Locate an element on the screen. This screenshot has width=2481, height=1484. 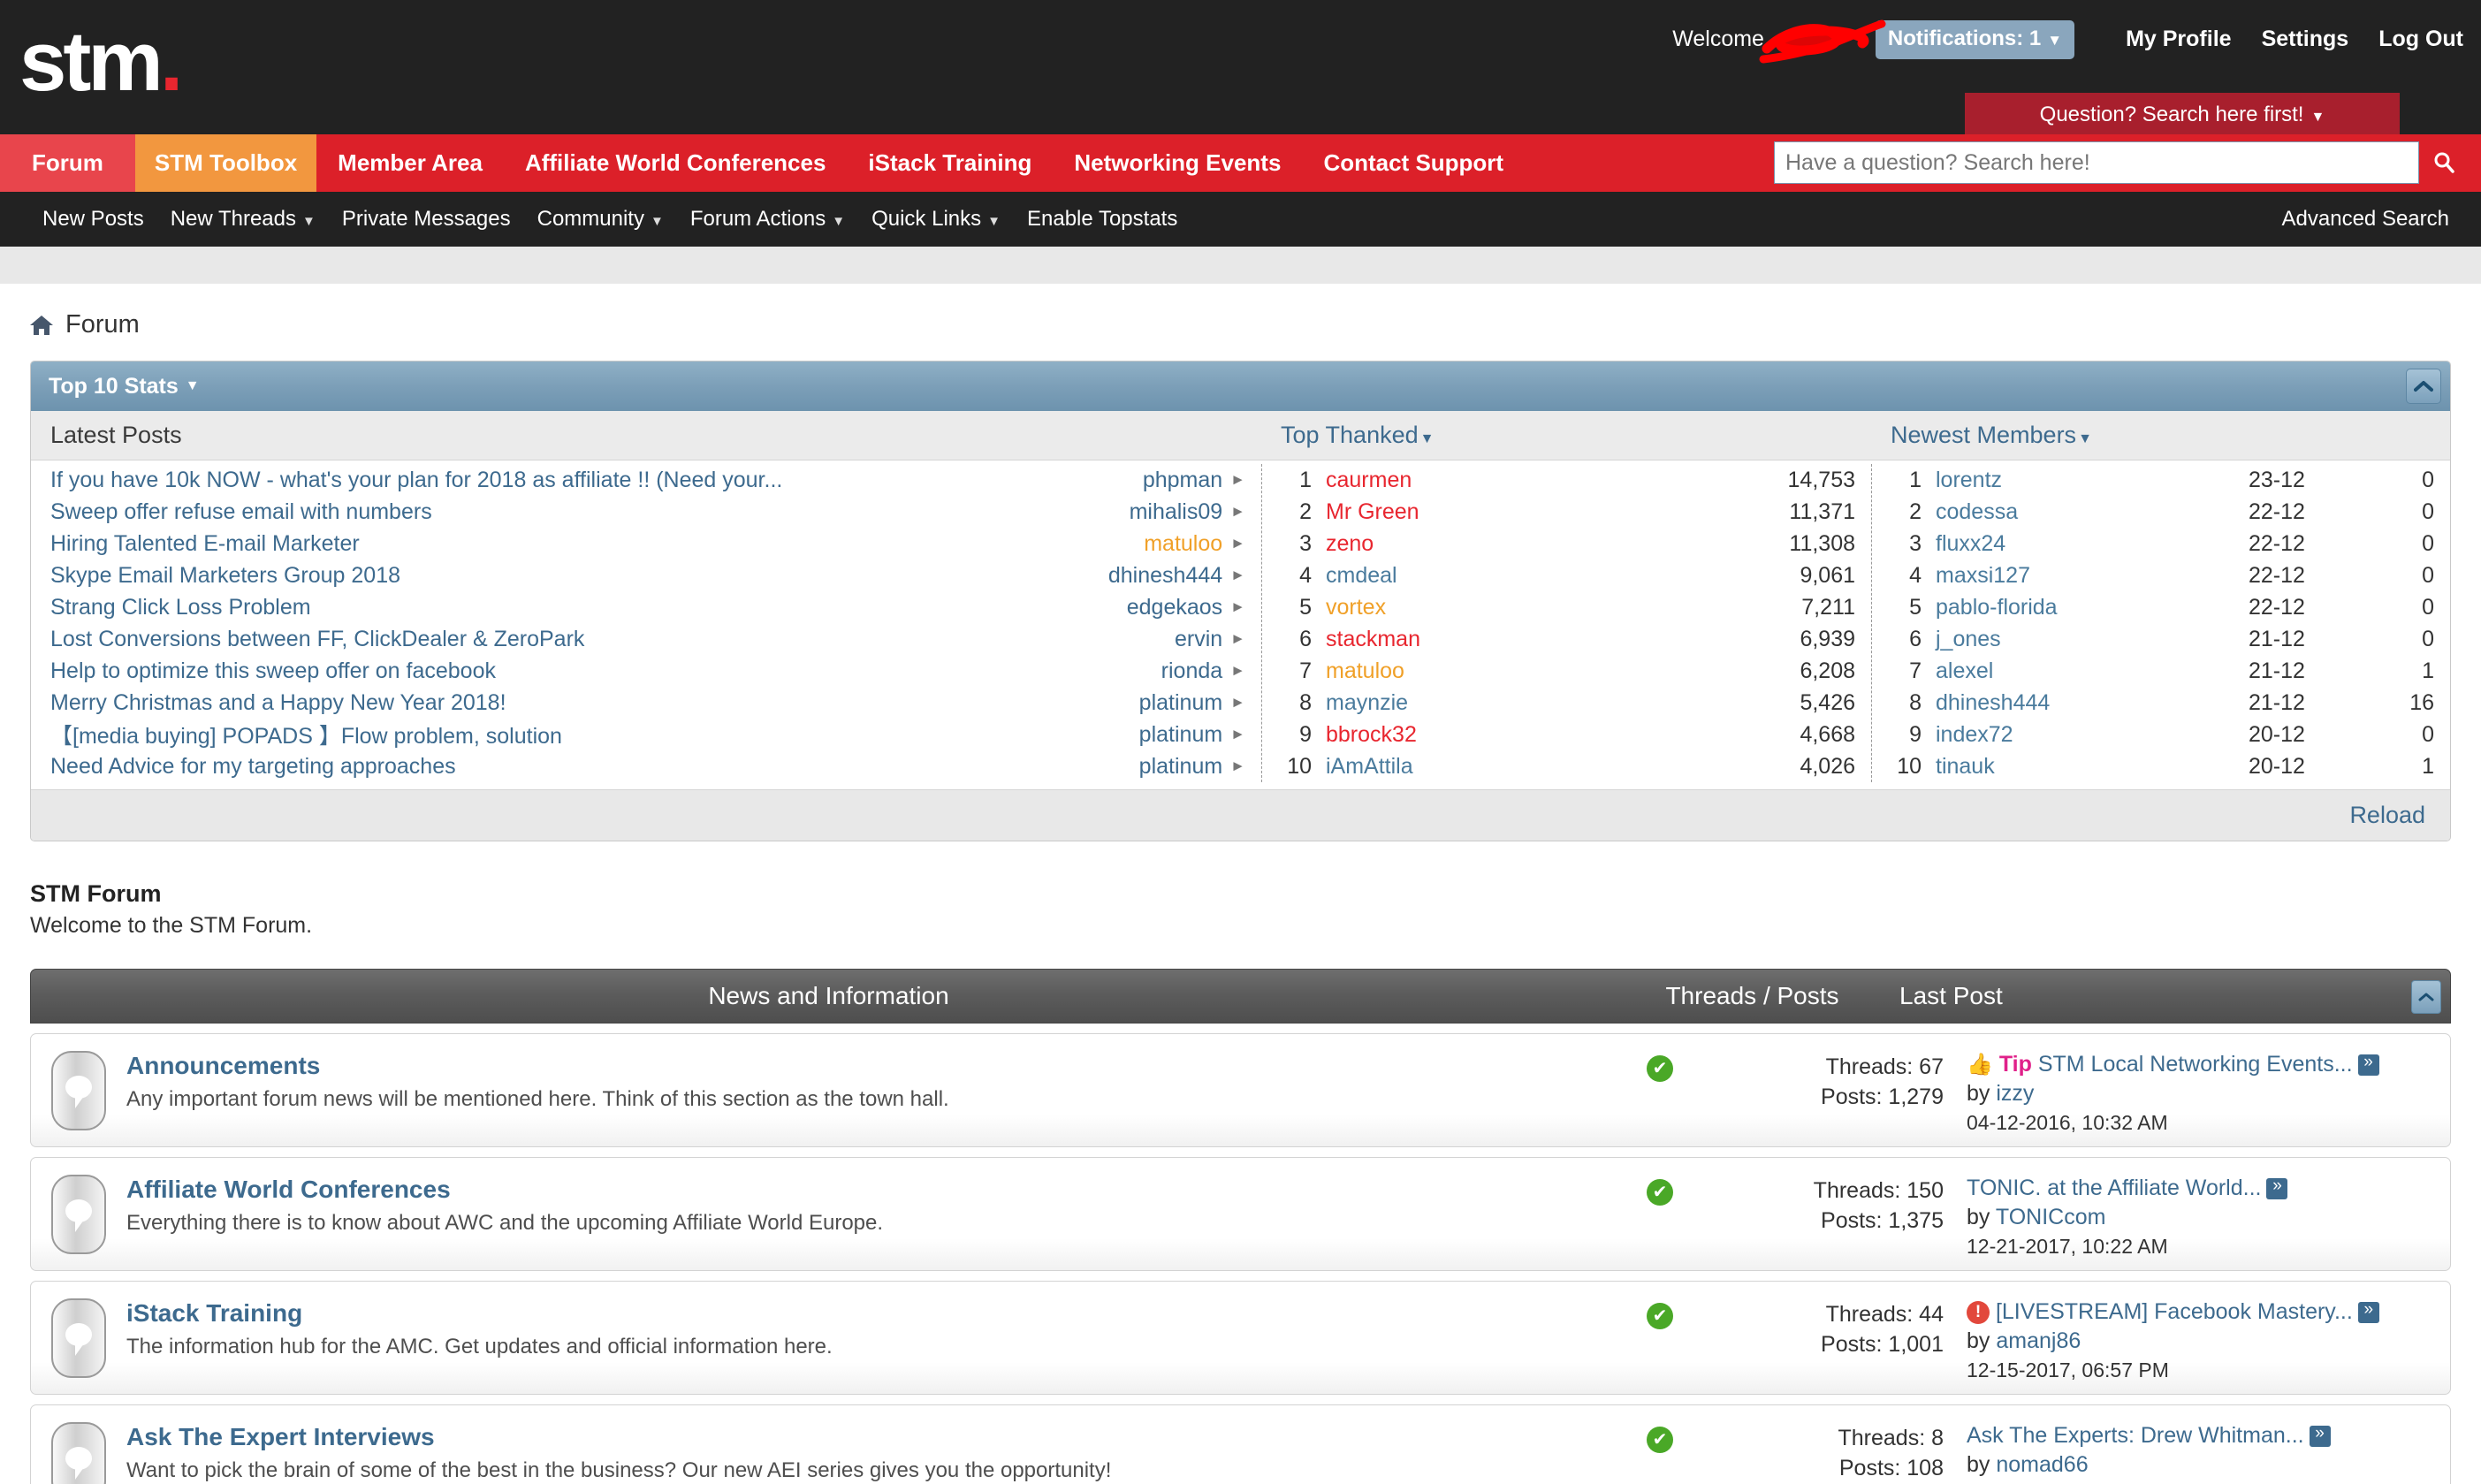
top-thanked-row: 6 stackman 6,939 is located at coordinates (1566, 639).